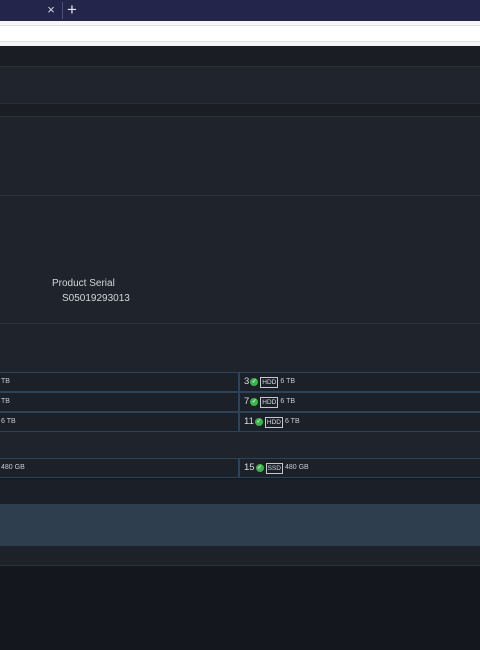 The width and height of the screenshot is (480, 650). I want to click on drive-section-header, so click(240, 348).